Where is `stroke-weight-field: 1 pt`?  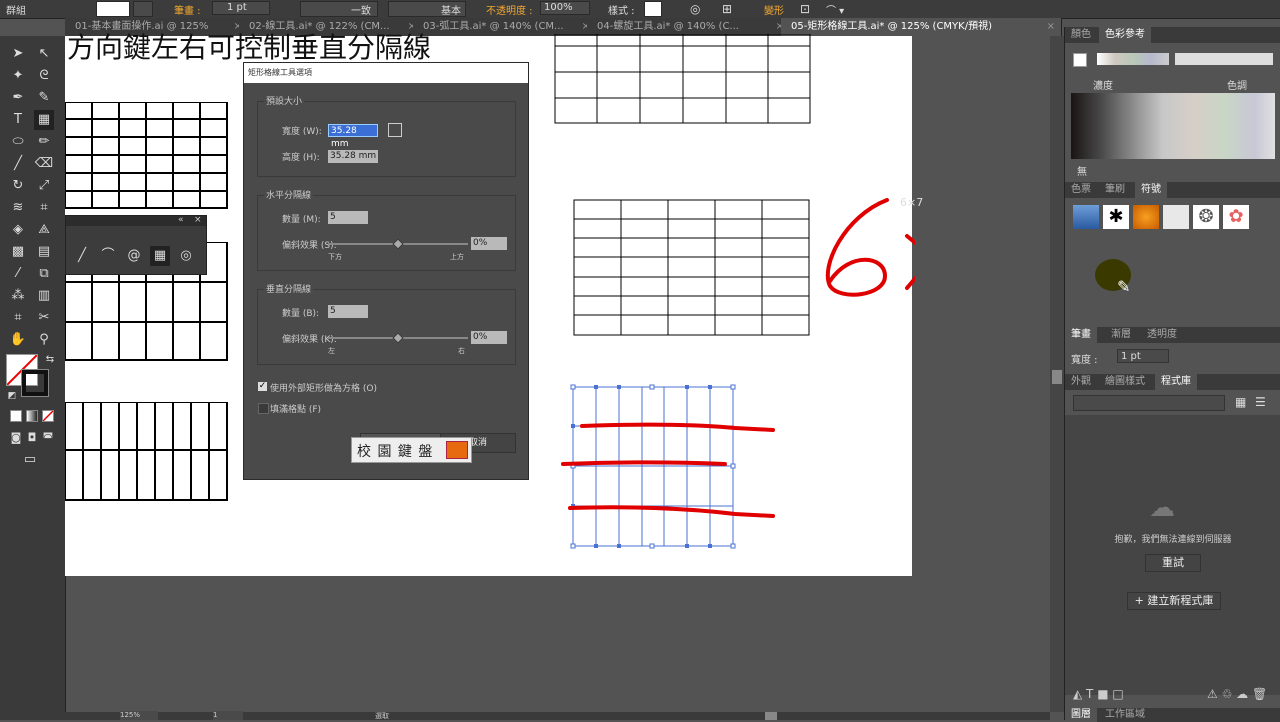
stroke-weight-field: 1 pt is located at coordinates (241, 8).